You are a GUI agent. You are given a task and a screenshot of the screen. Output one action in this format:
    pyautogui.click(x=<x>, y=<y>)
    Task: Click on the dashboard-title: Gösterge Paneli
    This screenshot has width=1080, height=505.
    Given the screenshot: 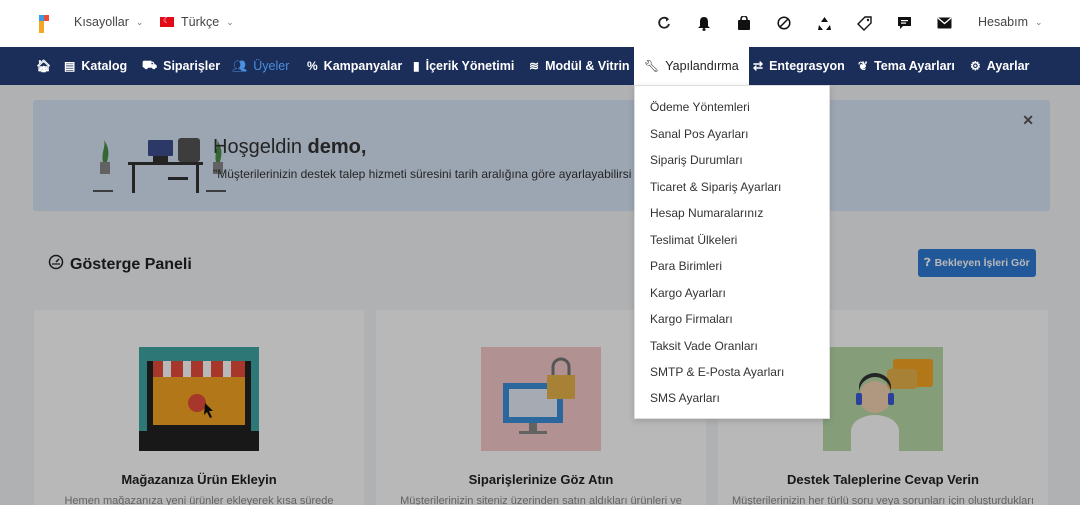 What is the action you would take?
    pyautogui.click(x=120, y=264)
    